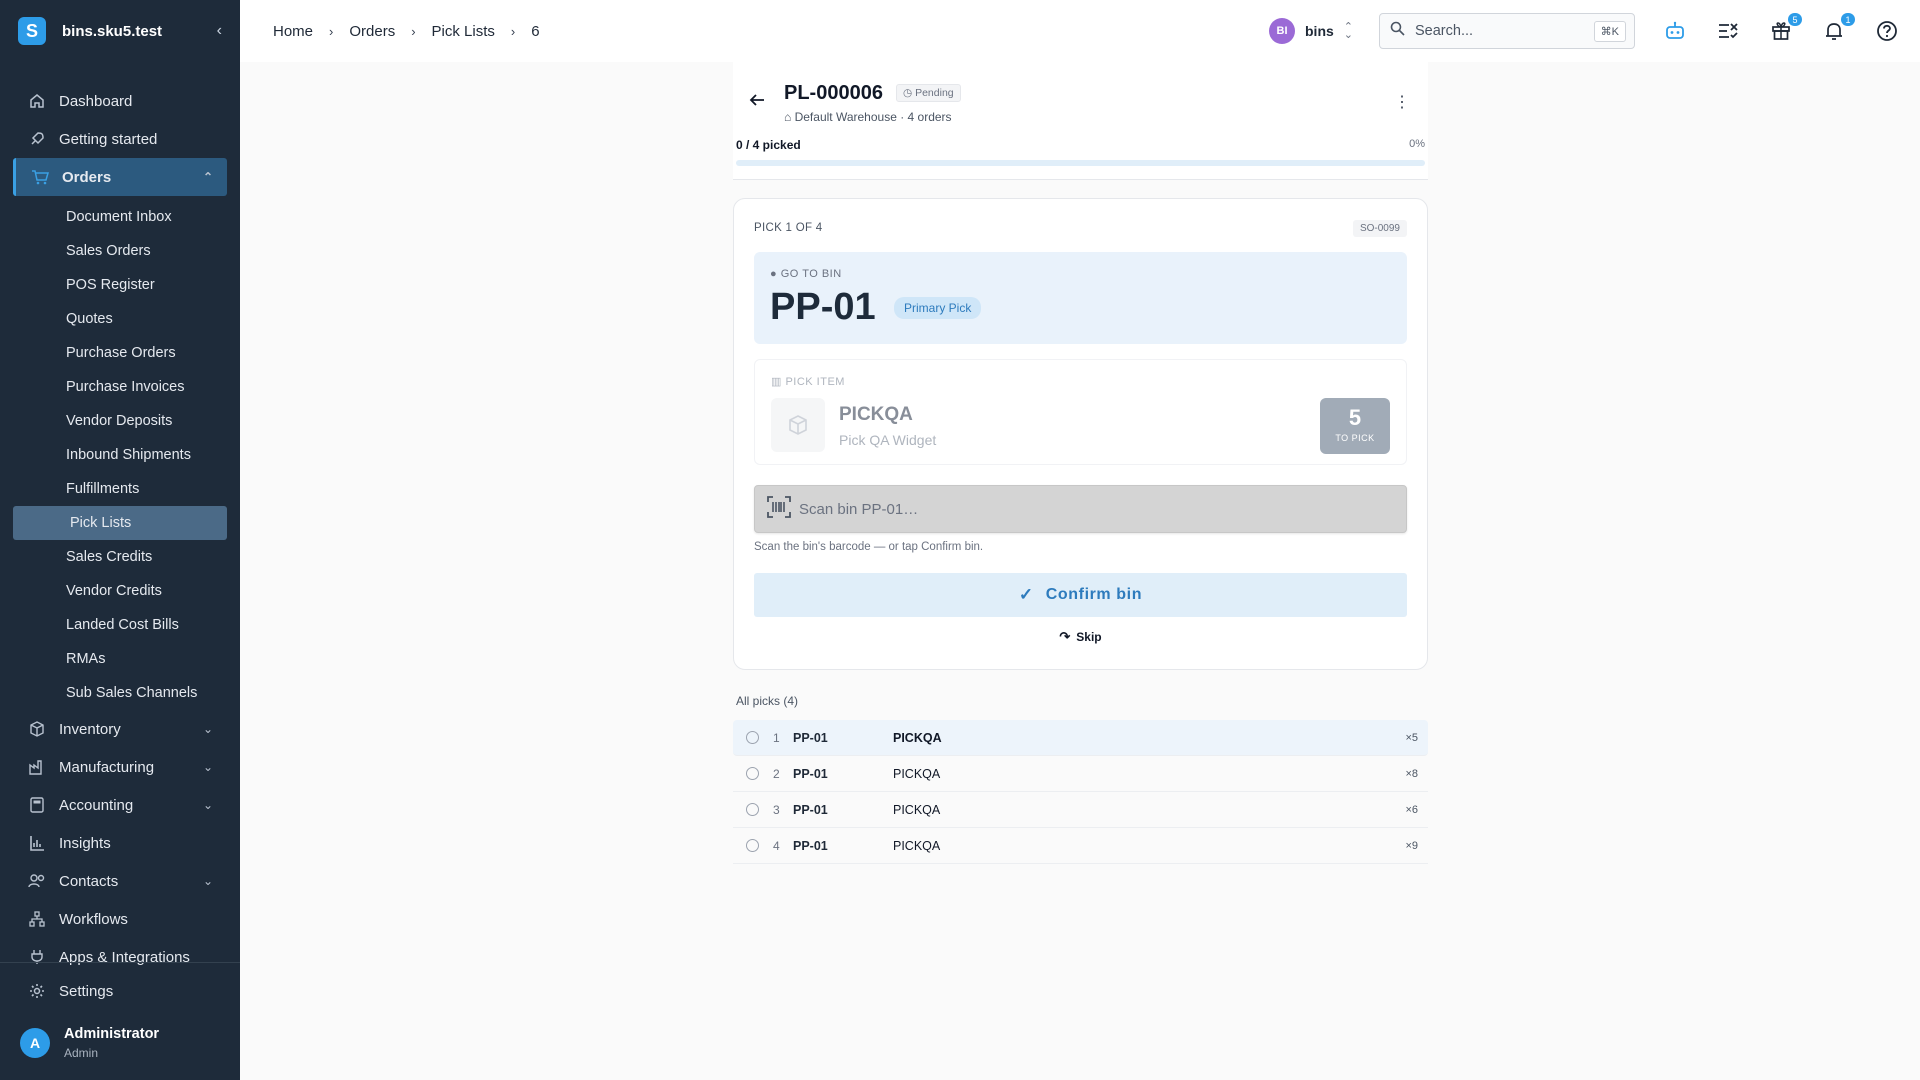 This screenshot has width=1920, height=1080. Describe the element at coordinates (37, 139) in the screenshot. I see `rocket-icon` at that location.